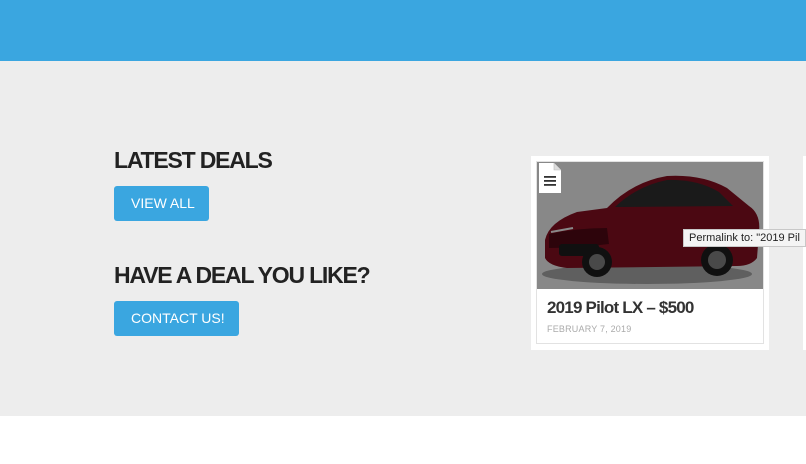 The width and height of the screenshot is (806, 464). Describe the element at coordinates (176, 318) in the screenshot. I see `contact-us-button: CONTACT US!` at that location.